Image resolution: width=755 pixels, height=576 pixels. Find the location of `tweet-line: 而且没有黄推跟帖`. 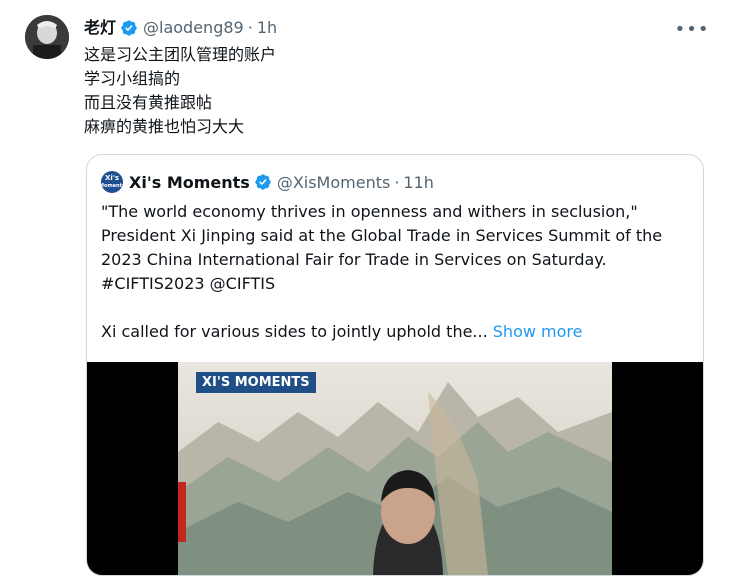

tweet-line: 而且没有黄推跟帖 is located at coordinates (148, 102).